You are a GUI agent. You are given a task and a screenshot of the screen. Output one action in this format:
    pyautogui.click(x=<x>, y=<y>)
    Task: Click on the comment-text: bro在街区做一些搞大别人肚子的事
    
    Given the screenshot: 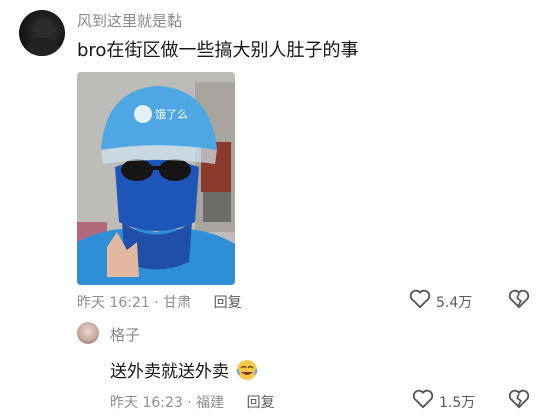 What is the action you would take?
    pyautogui.click(x=218, y=50)
    